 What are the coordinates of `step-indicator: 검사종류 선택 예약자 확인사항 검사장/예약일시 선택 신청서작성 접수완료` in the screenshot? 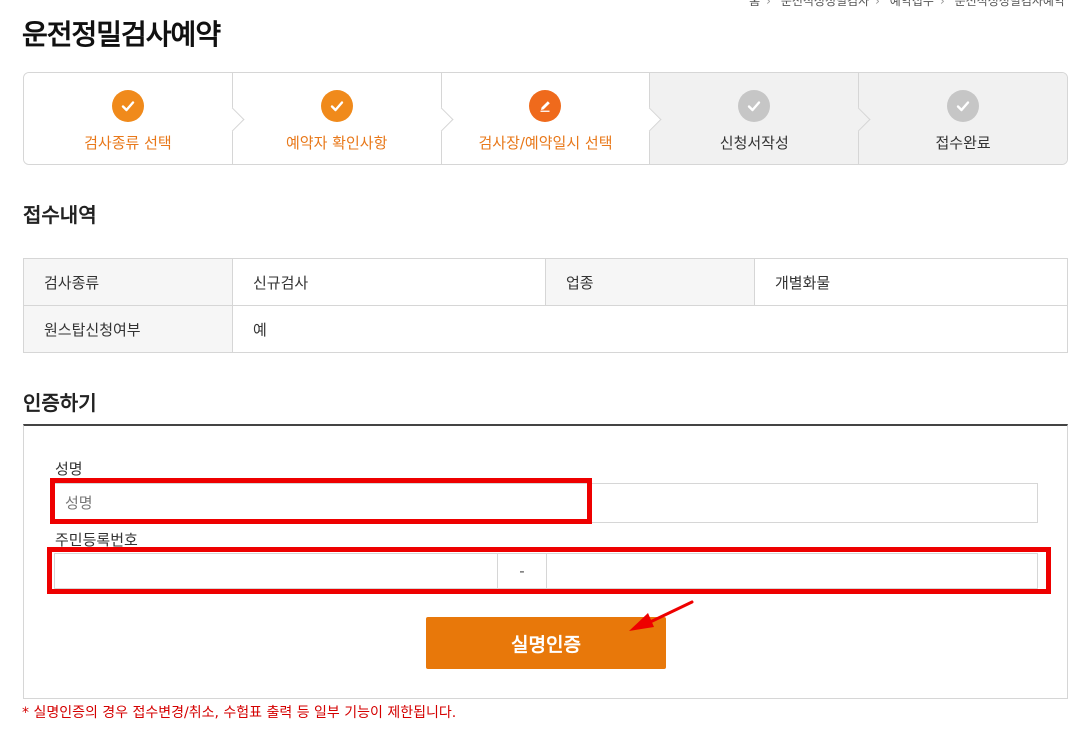 It's located at (545, 118).